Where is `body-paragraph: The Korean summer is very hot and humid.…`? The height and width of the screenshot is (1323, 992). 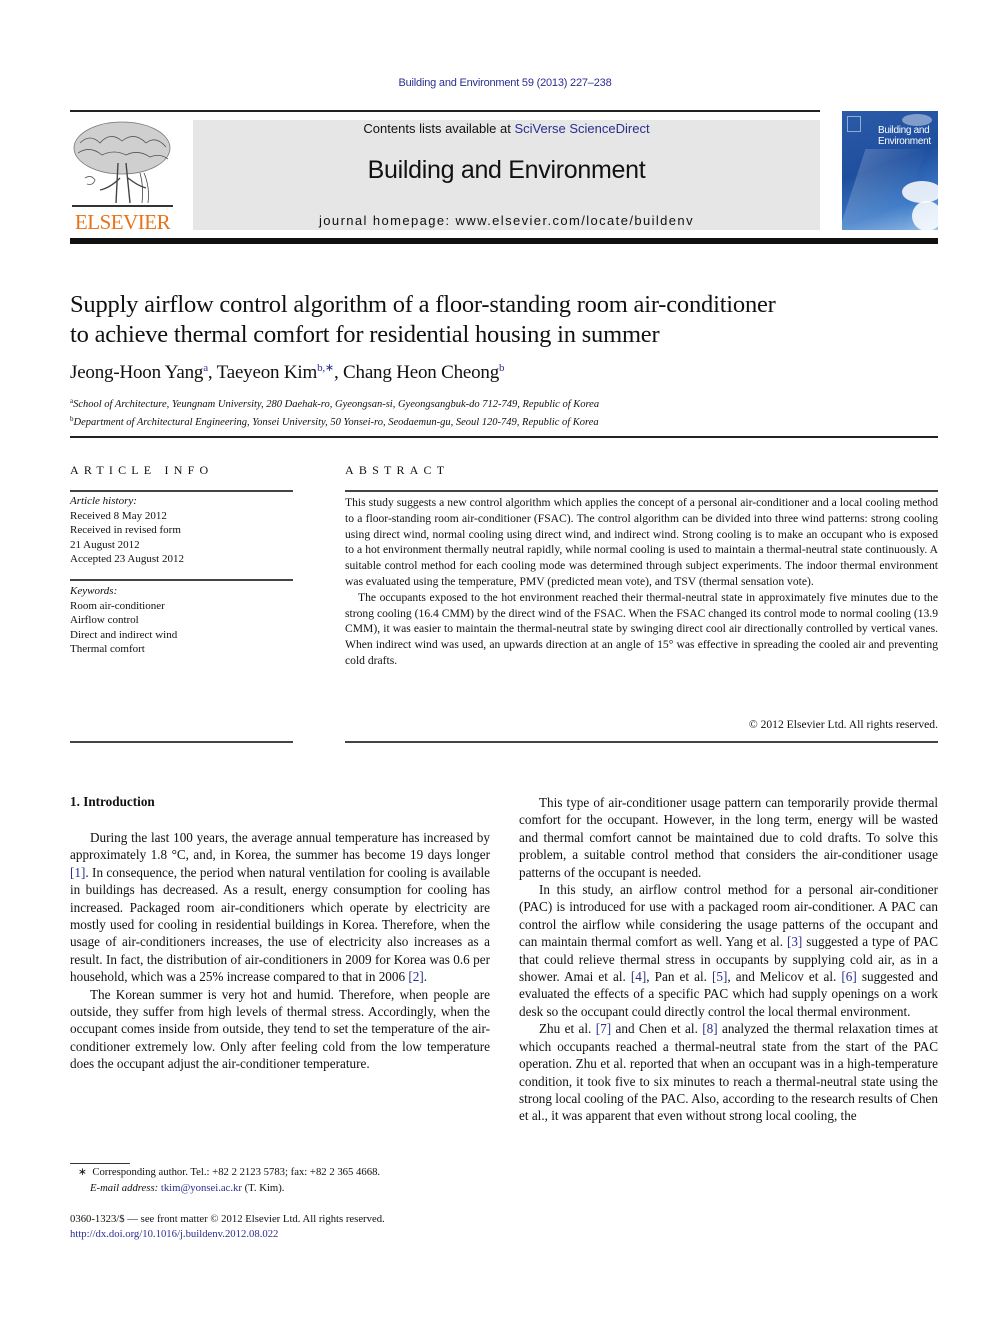
body-paragraph: The Korean summer is very hot and humid.… is located at coordinates (280, 1029).